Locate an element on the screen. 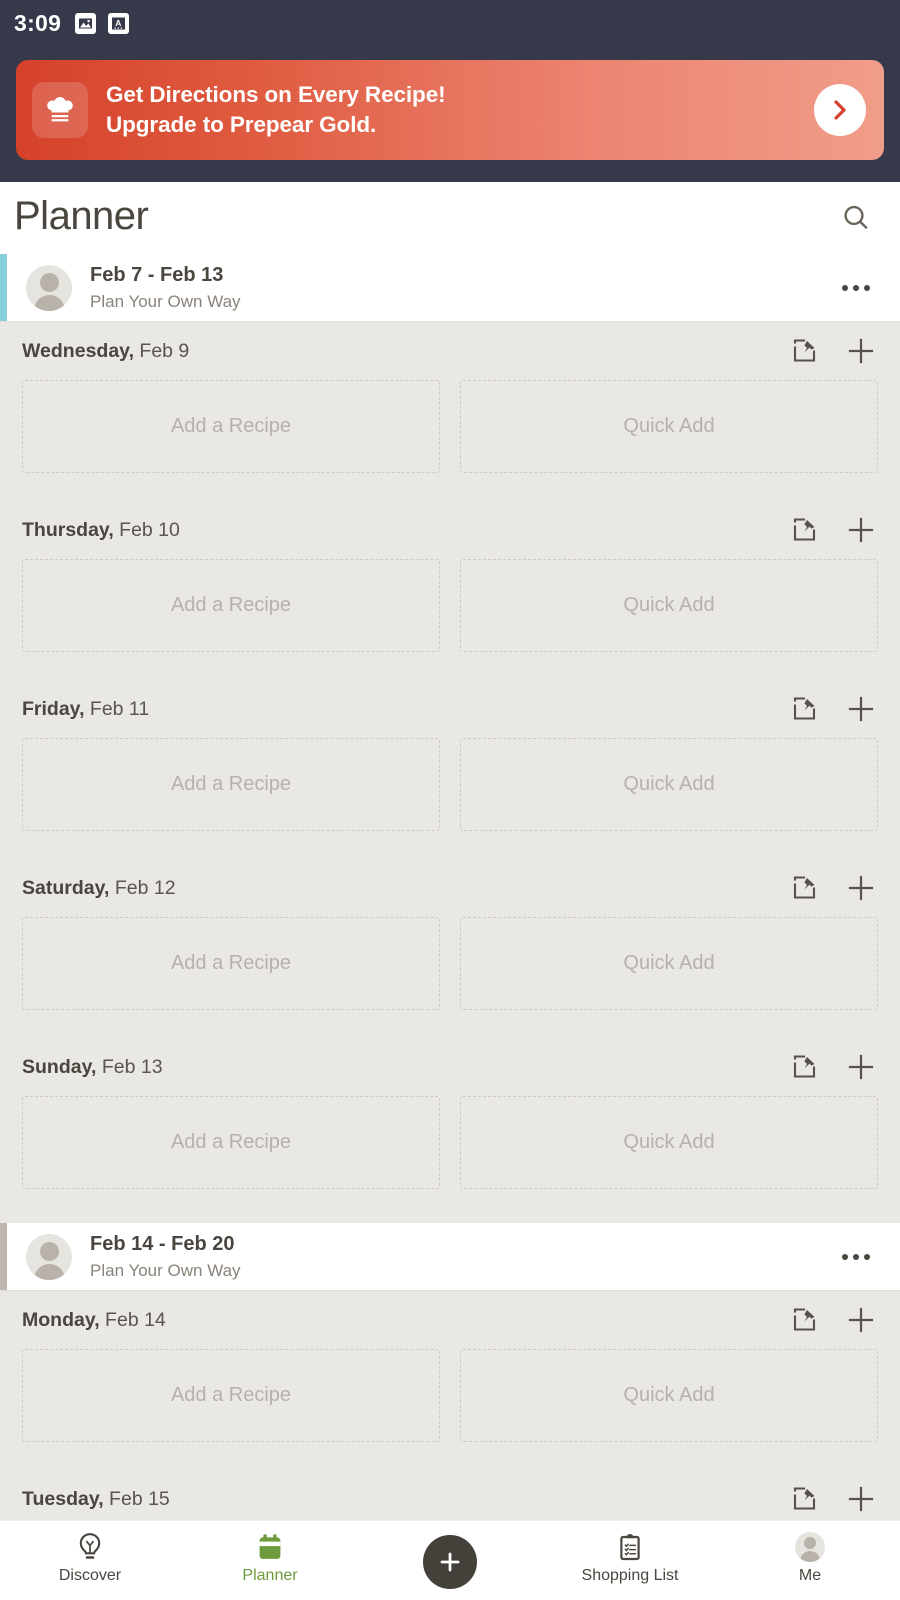 The width and height of the screenshot is (900, 1600). bottom-navigation: Discover Planner Shopping List Me is located at coordinates (450, 1560).